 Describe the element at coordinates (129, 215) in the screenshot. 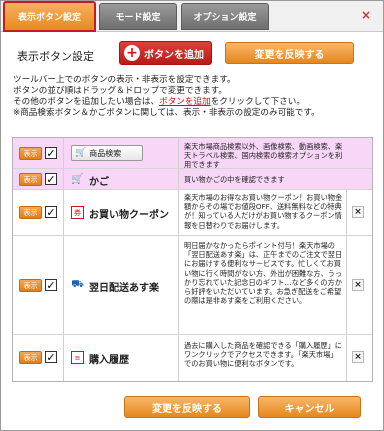

I see `item-label: お買い物クーポン` at that location.